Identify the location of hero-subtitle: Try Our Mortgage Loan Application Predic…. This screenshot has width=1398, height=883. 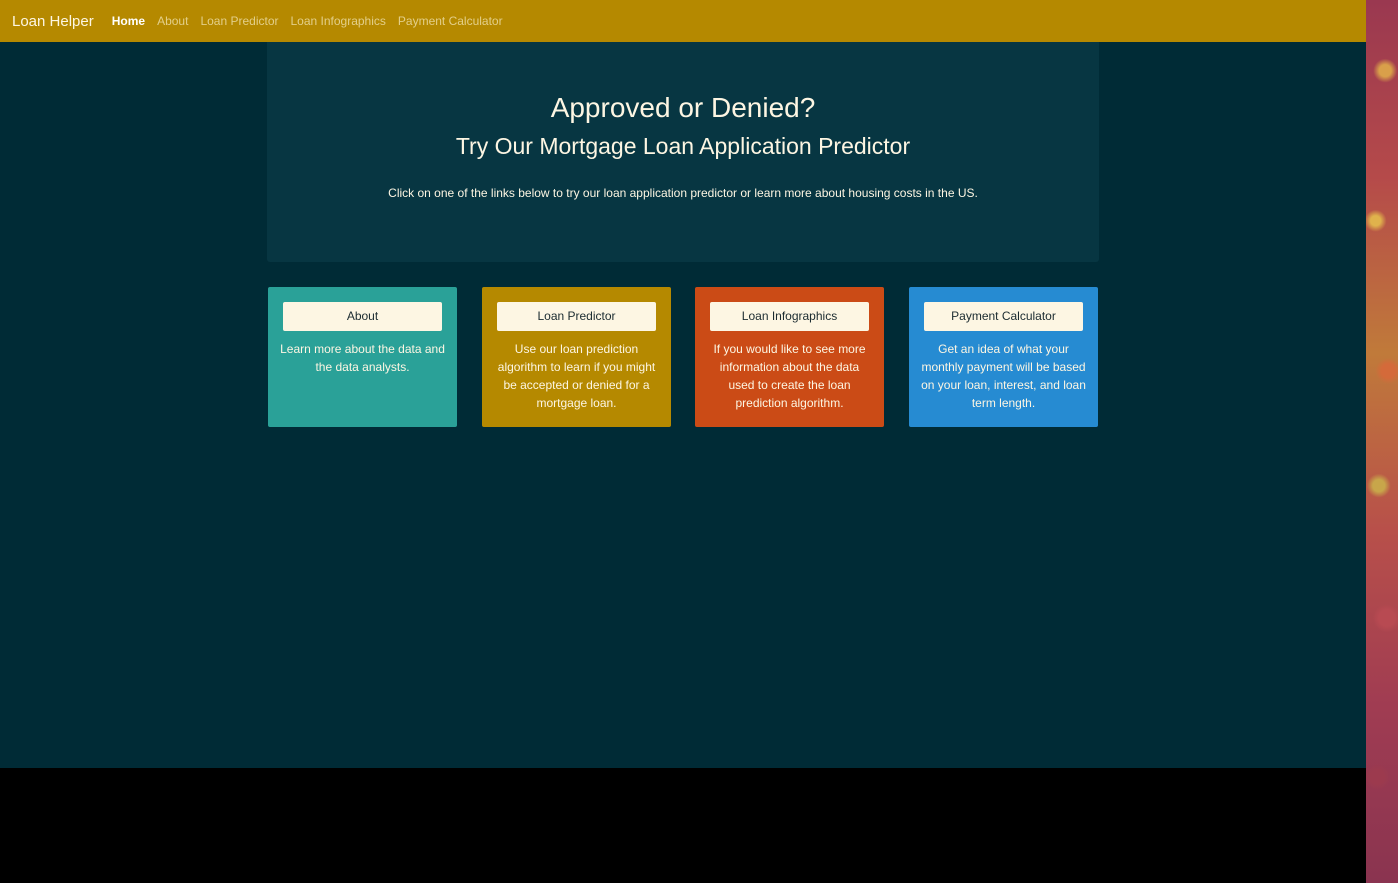
(683, 146).